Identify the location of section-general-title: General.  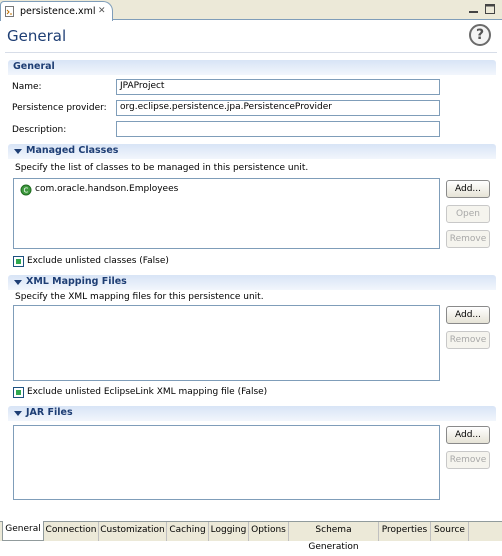
(34, 66).